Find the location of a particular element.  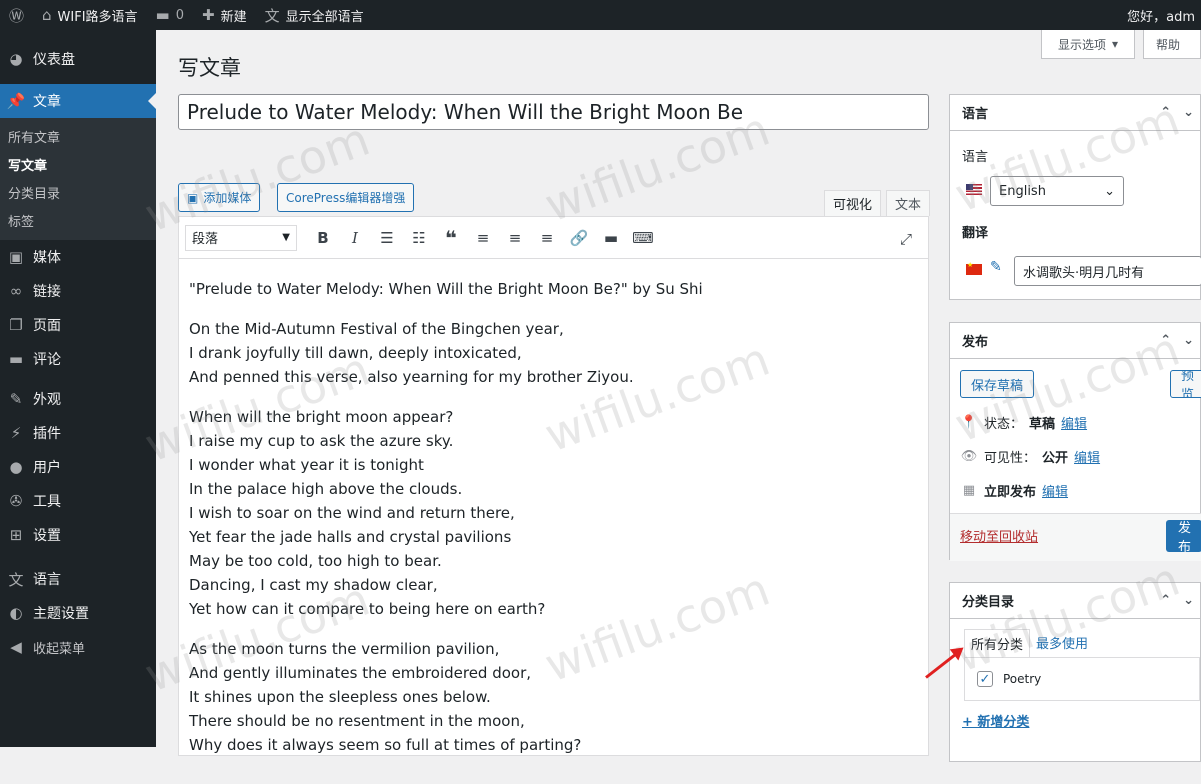

preview-button: 预览 is located at coordinates (1185, 384).